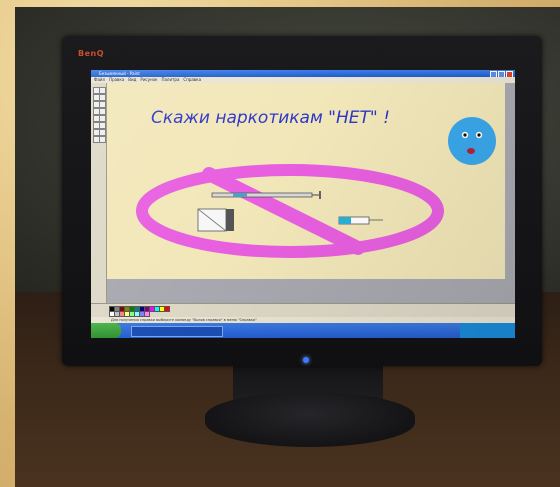 Image resolution: width=560 pixels, height=487 pixels. What do you see at coordinates (215, 220) in the screenshot?
I see `pill-package-icon` at bounding box center [215, 220].